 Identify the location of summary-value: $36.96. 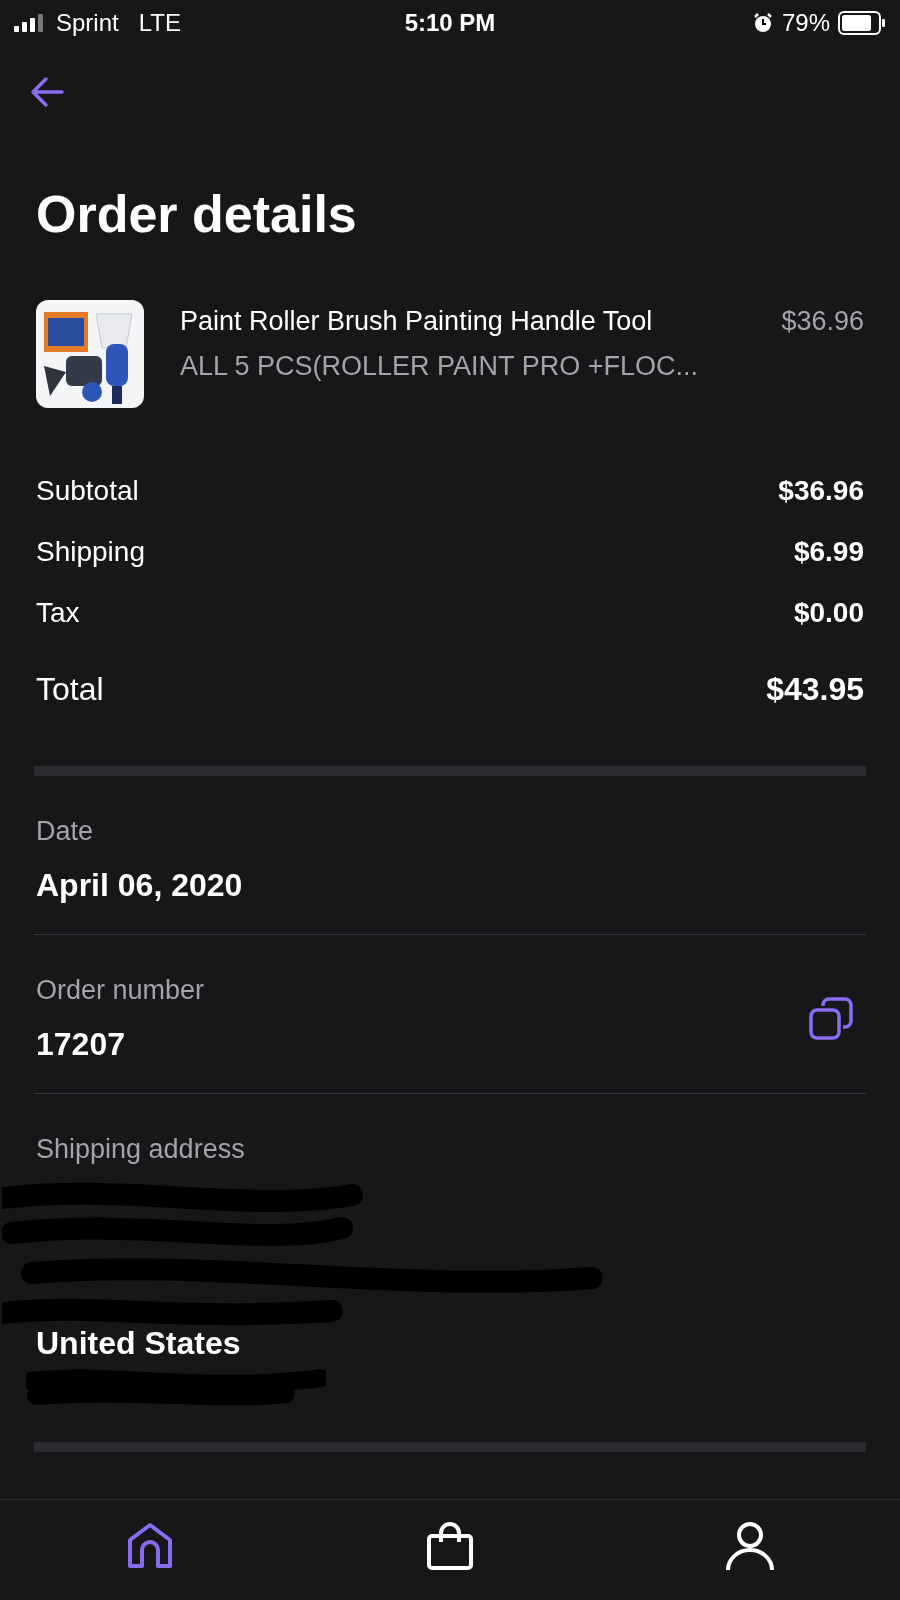
(821, 490).